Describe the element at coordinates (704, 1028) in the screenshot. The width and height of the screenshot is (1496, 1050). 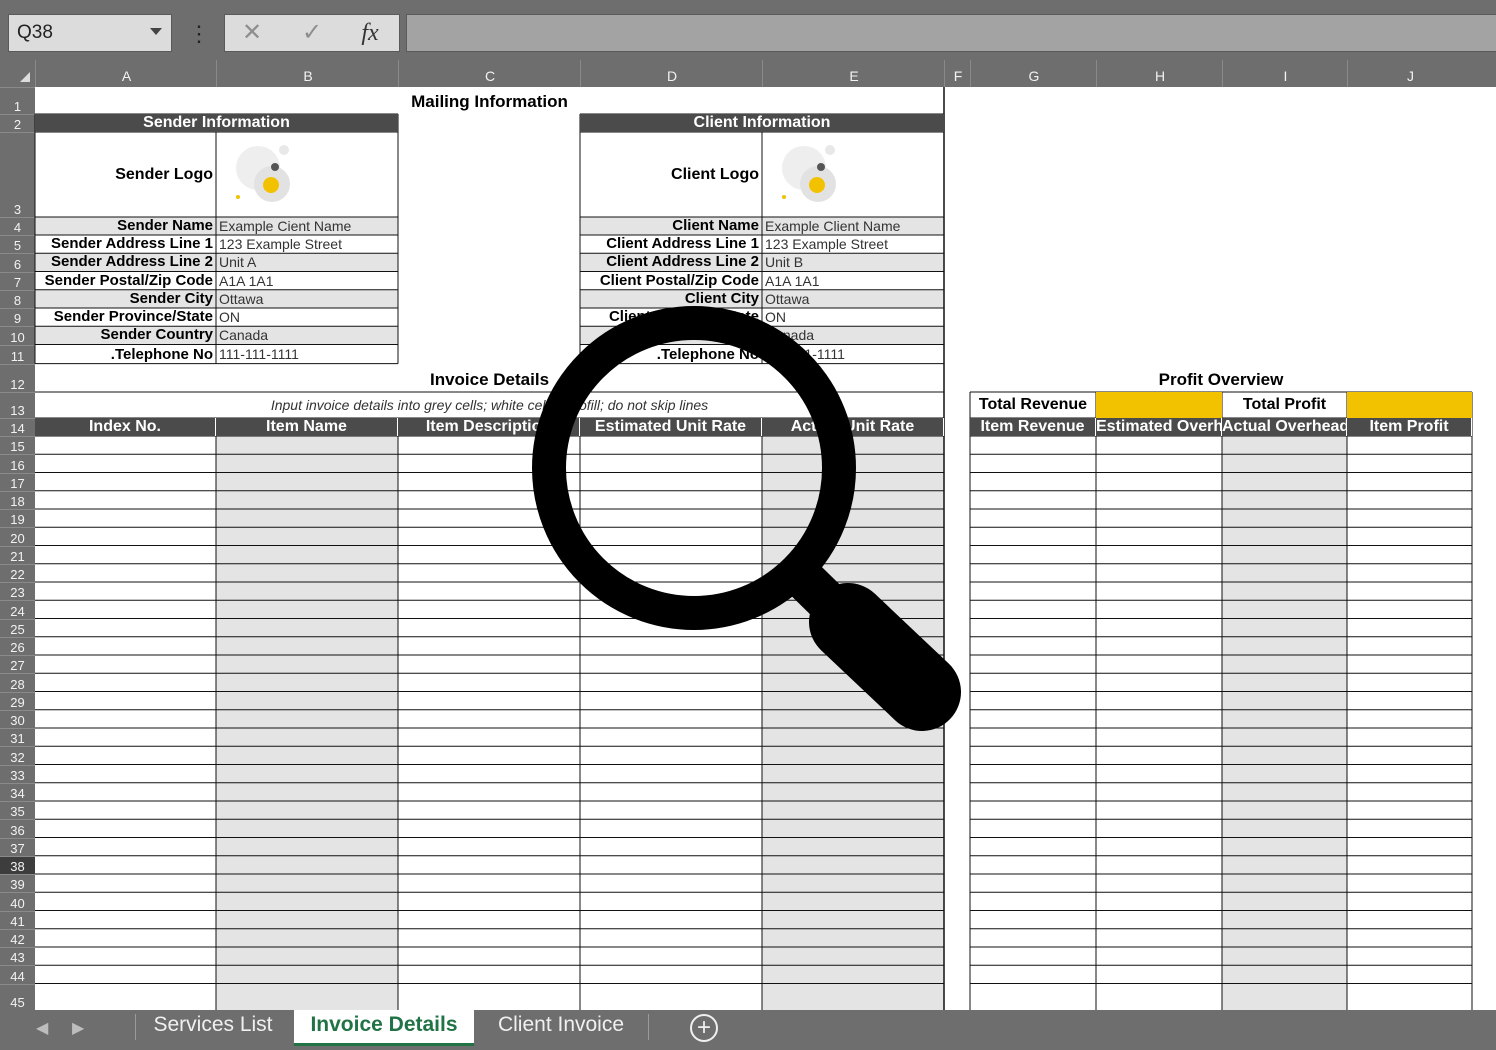
I see `add-sheet-icon: +` at that location.